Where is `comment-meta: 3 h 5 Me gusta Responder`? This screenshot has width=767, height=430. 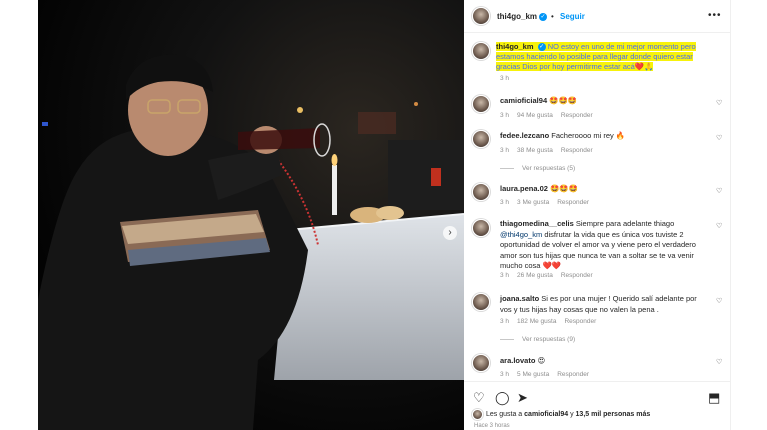
comment-meta: 3 h 5 Me gusta Responder is located at coordinates (548, 374).